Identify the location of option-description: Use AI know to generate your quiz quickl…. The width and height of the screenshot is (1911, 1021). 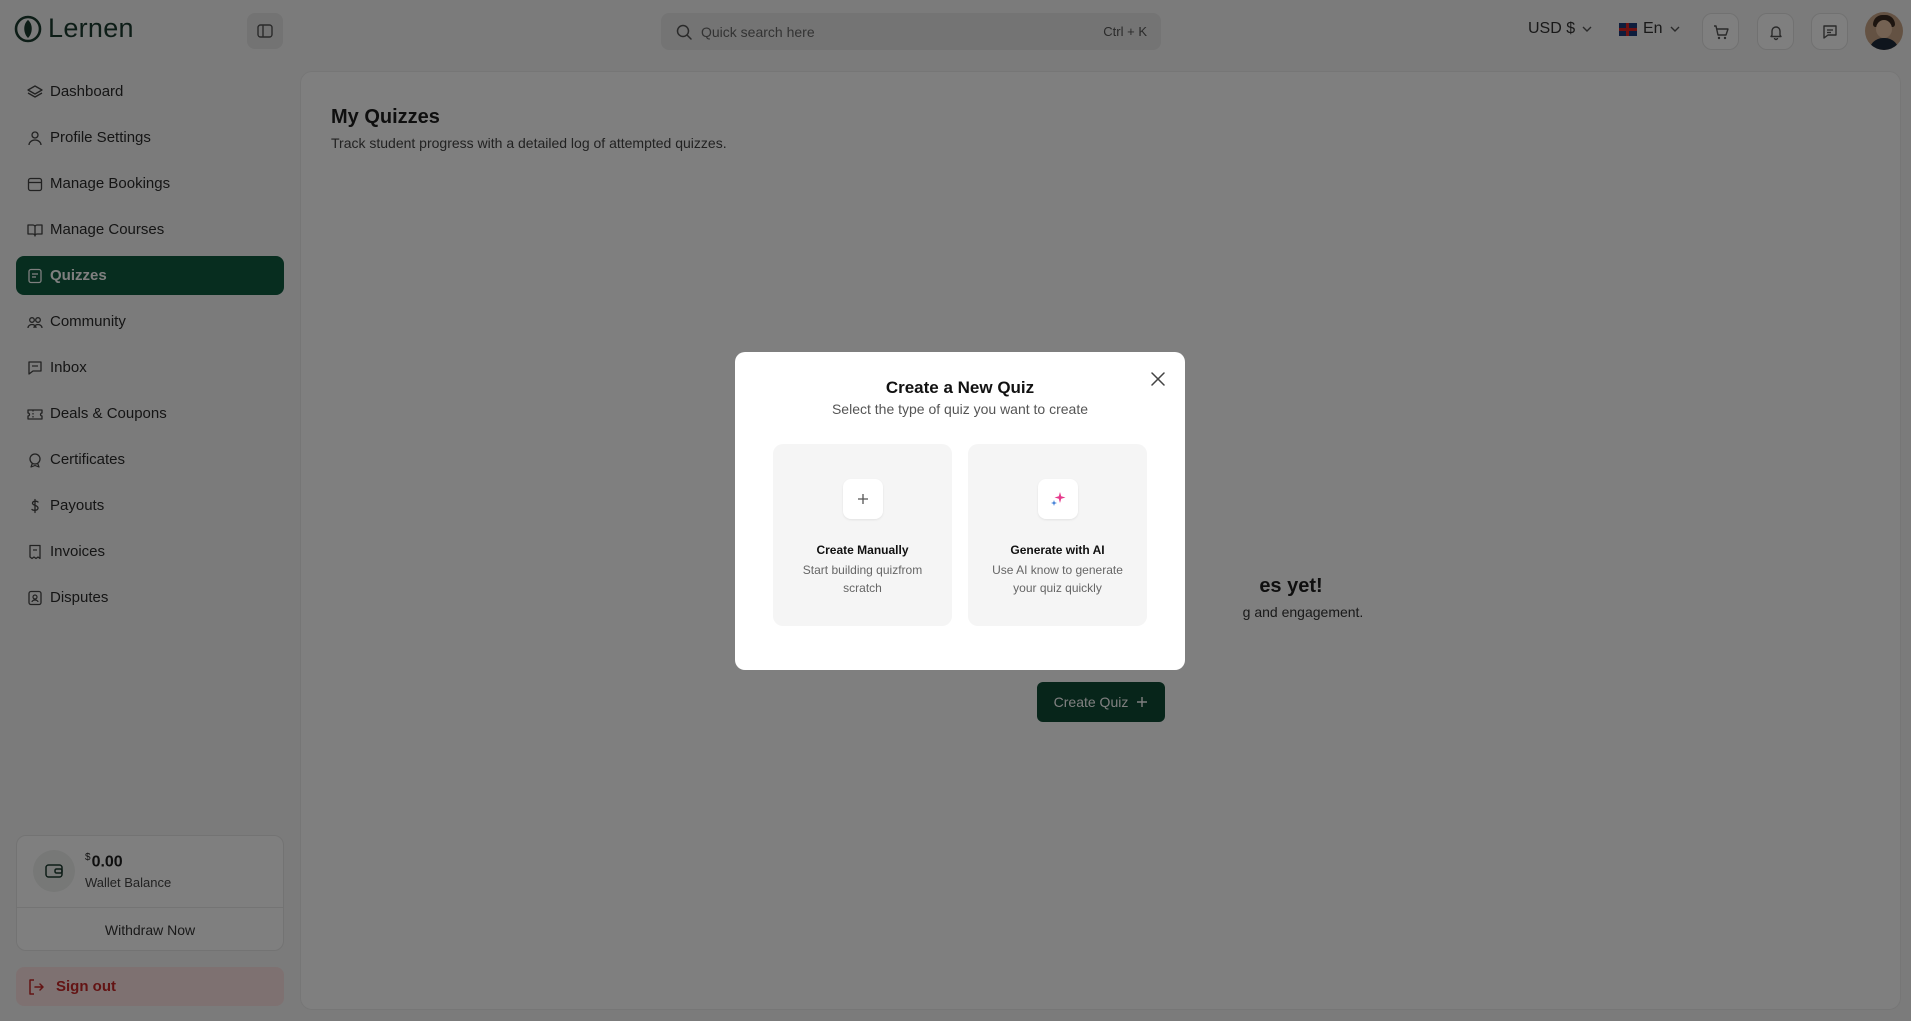
(1057, 579).